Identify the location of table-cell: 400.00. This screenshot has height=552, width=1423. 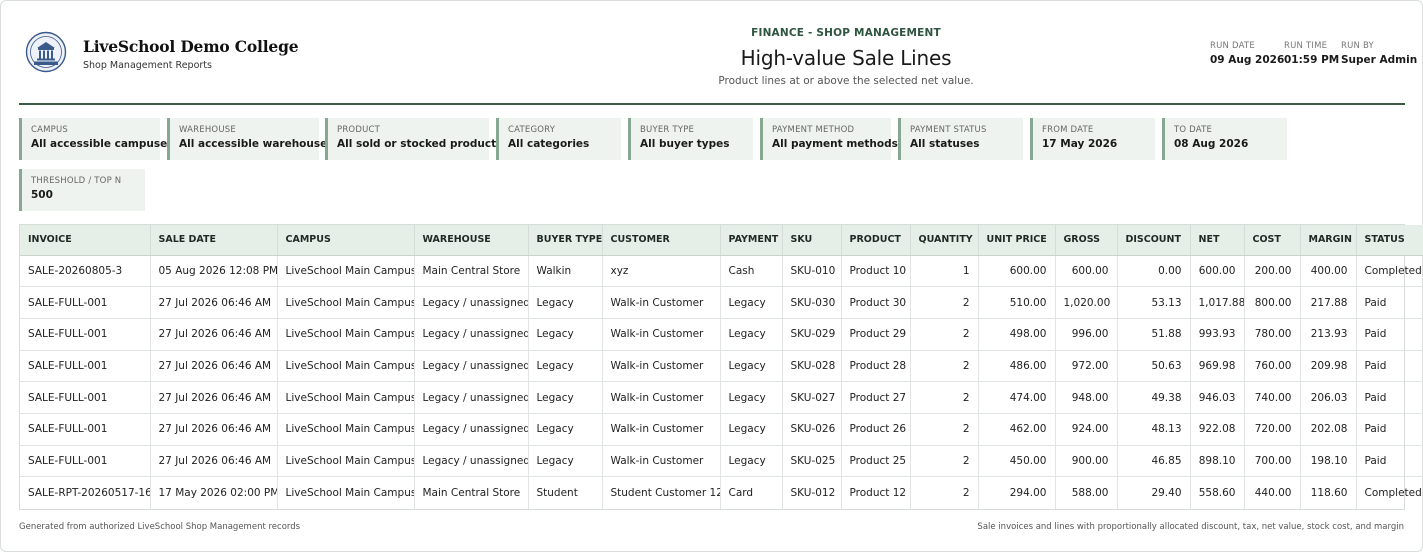
(1328, 271).